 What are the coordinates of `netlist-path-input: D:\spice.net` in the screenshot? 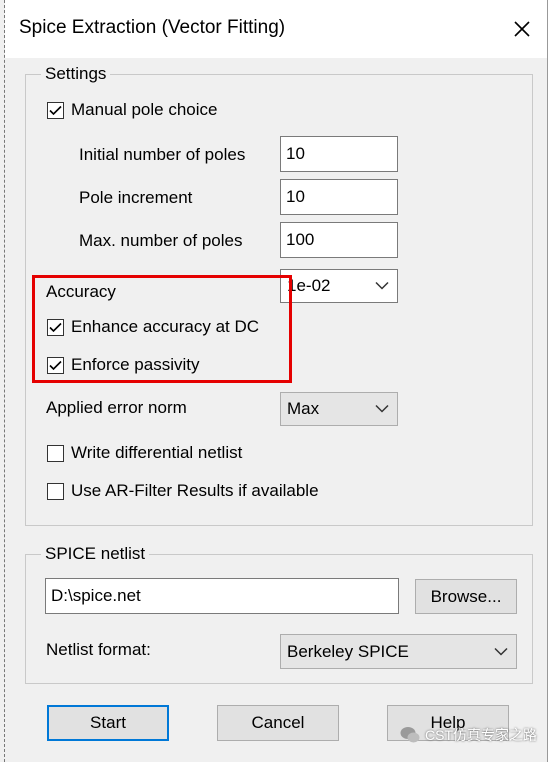 It's located at (222, 596).